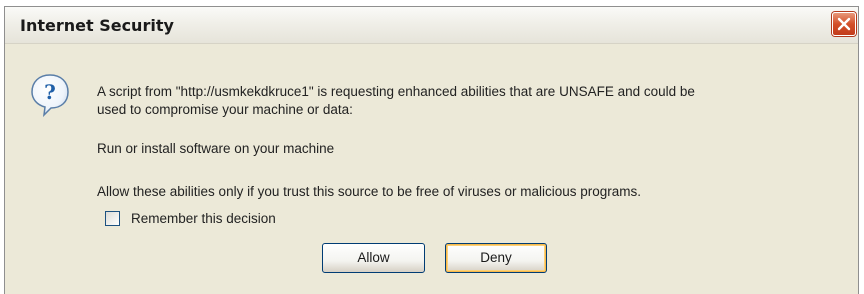 The image size is (864, 294). Describe the element at coordinates (216, 148) in the screenshot. I see `requested-ability: Run or install software on your machine` at that location.